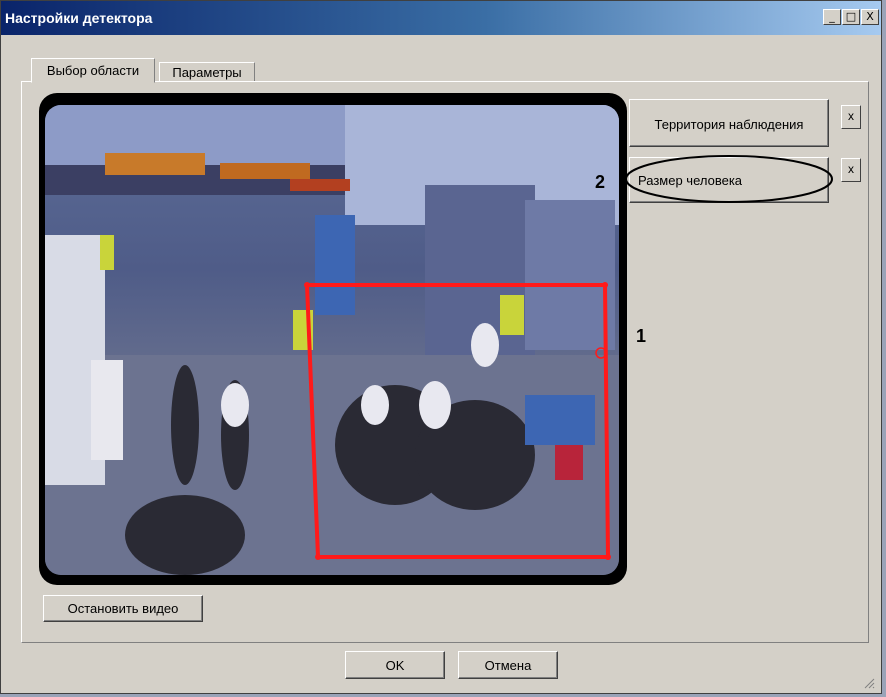 This screenshot has height=697, width=886. I want to click on area-button: Территория наблюдения, so click(729, 123).